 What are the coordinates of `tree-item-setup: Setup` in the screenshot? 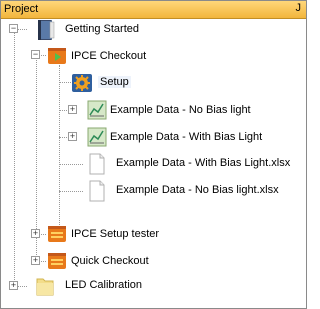 It's located at (111, 83).